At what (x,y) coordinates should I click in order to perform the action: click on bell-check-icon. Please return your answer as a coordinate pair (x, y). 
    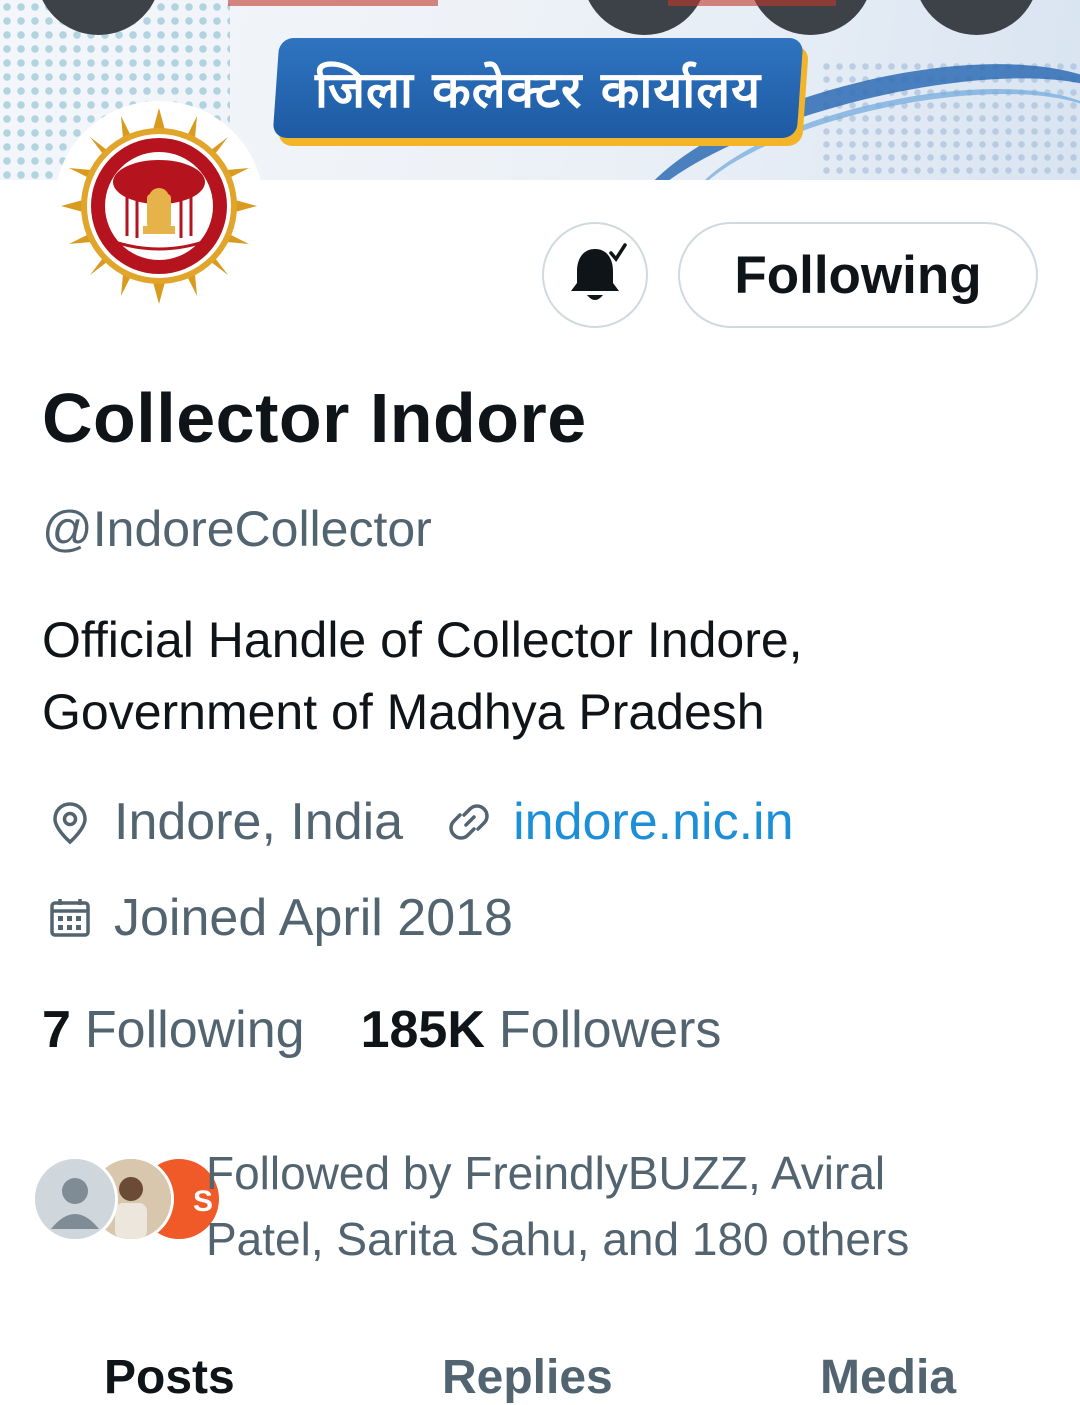
    Looking at the image, I should click on (599, 271).